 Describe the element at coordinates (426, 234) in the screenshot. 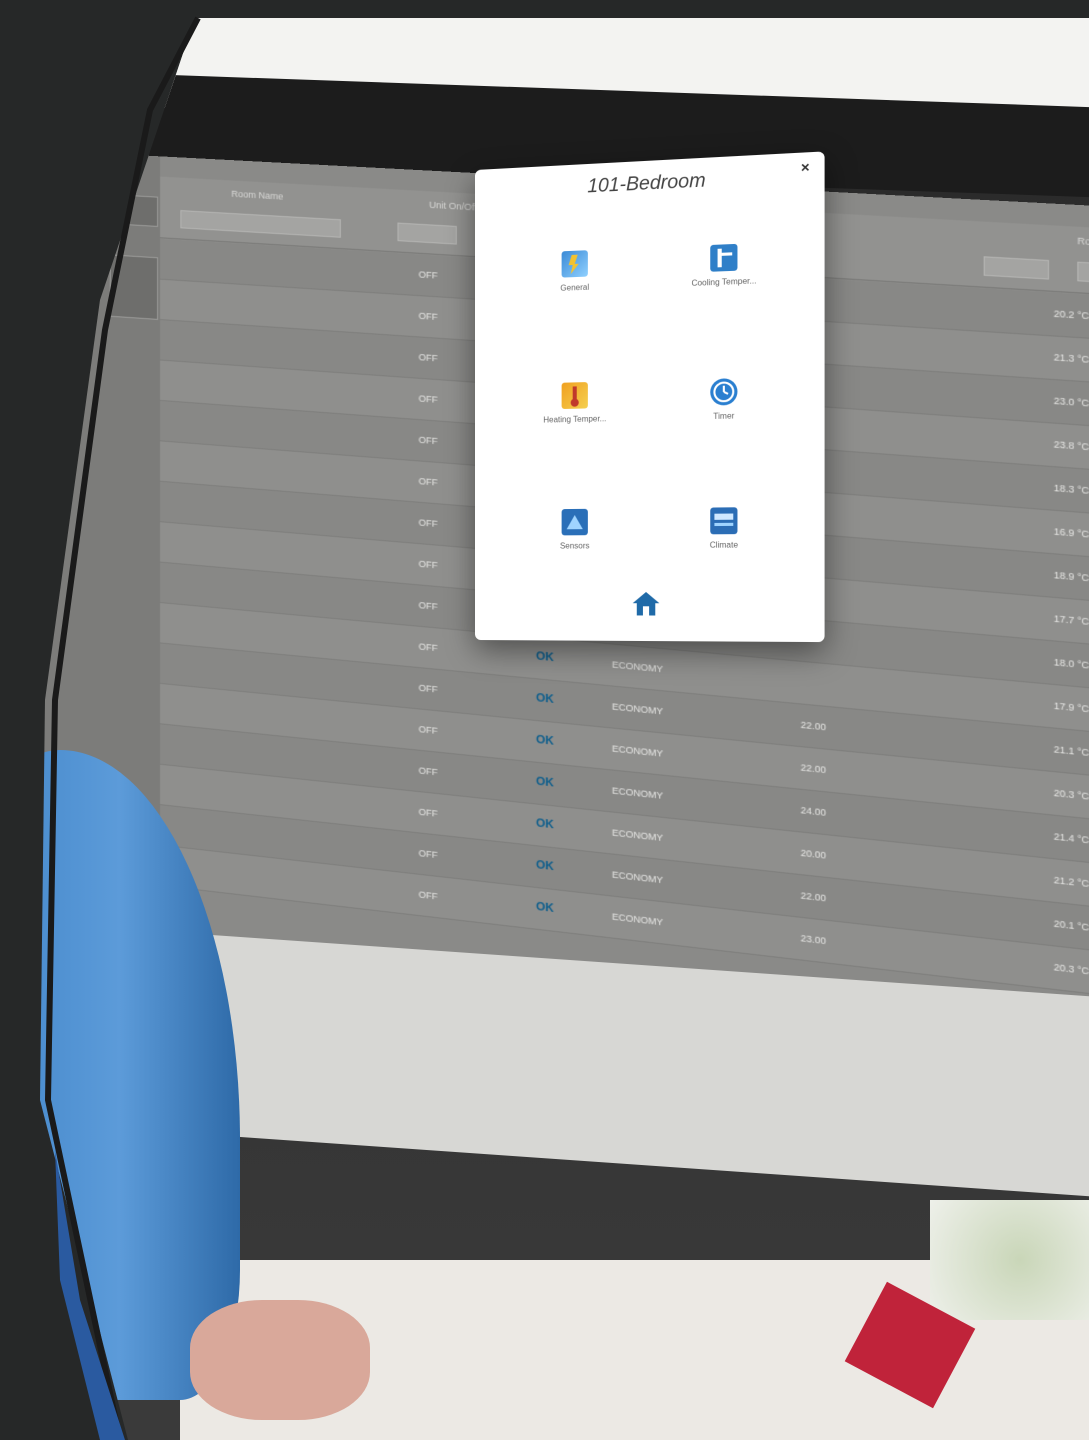

I see `filter-onoff` at that location.